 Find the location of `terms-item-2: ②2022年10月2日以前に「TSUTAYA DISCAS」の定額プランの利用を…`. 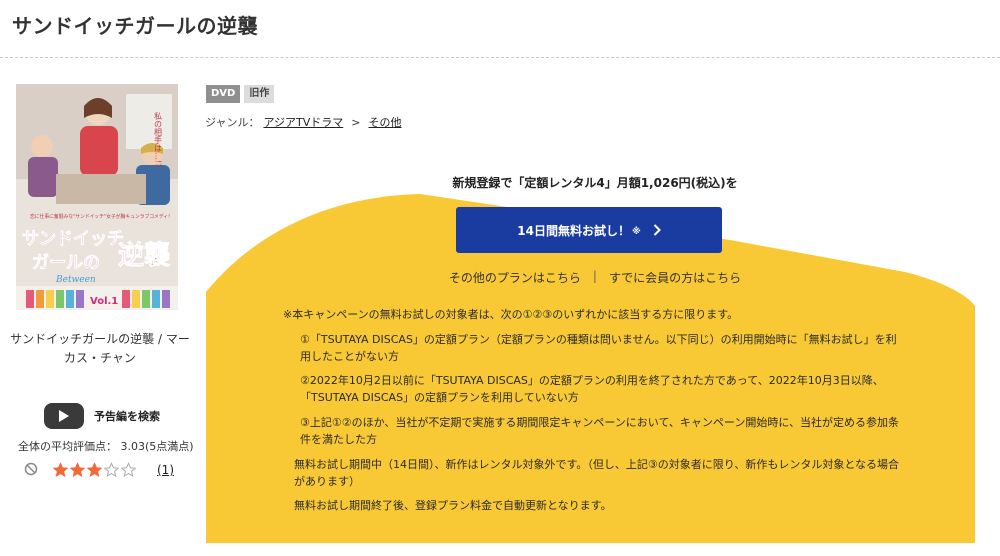

terms-item-2: ②2022年10月2日以前に「TSUTAYA DISCAS」の定額プランの利用を… is located at coordinates (592, 389).